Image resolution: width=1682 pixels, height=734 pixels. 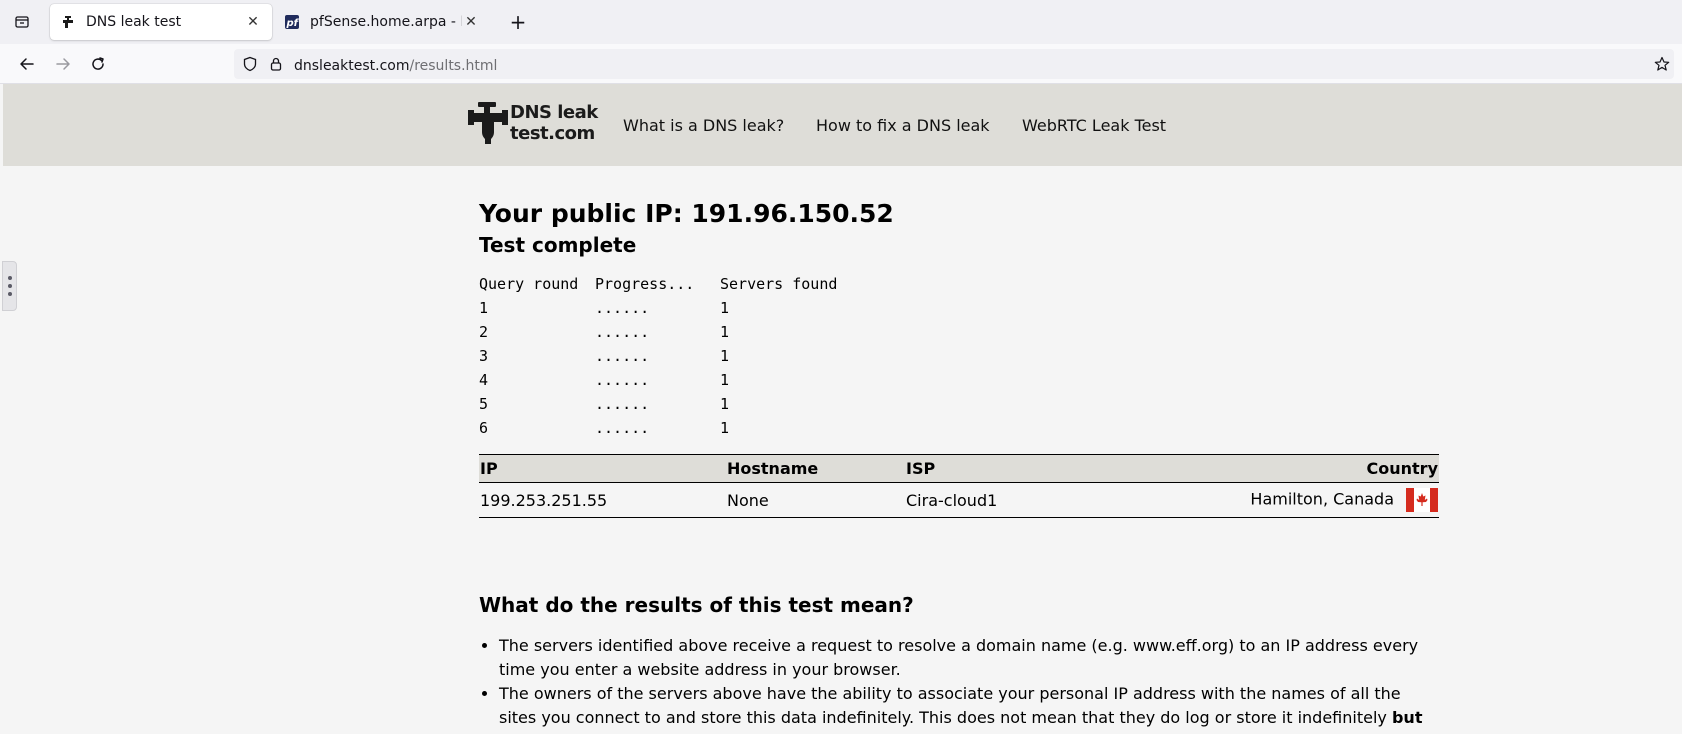 I want to click on url-bar: dnsleaktest.com/results.html, so click(x=954, y=64).